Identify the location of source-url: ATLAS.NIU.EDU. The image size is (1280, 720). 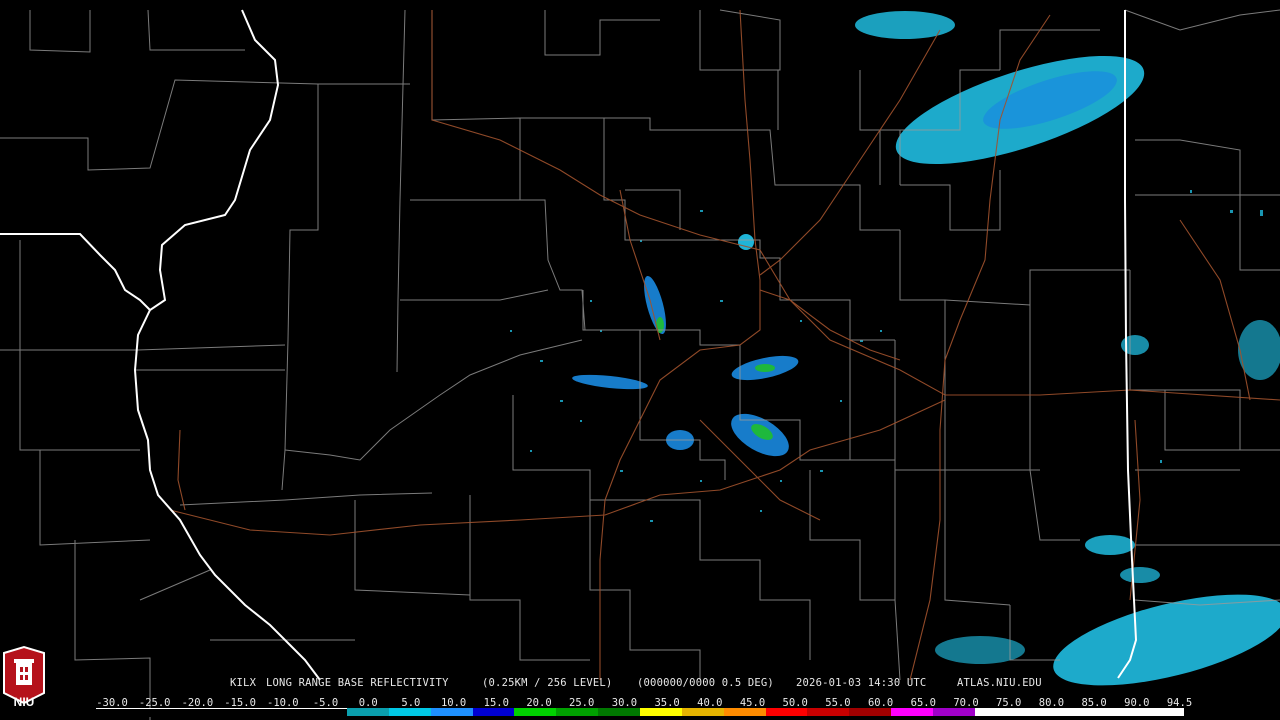
(999, 683).